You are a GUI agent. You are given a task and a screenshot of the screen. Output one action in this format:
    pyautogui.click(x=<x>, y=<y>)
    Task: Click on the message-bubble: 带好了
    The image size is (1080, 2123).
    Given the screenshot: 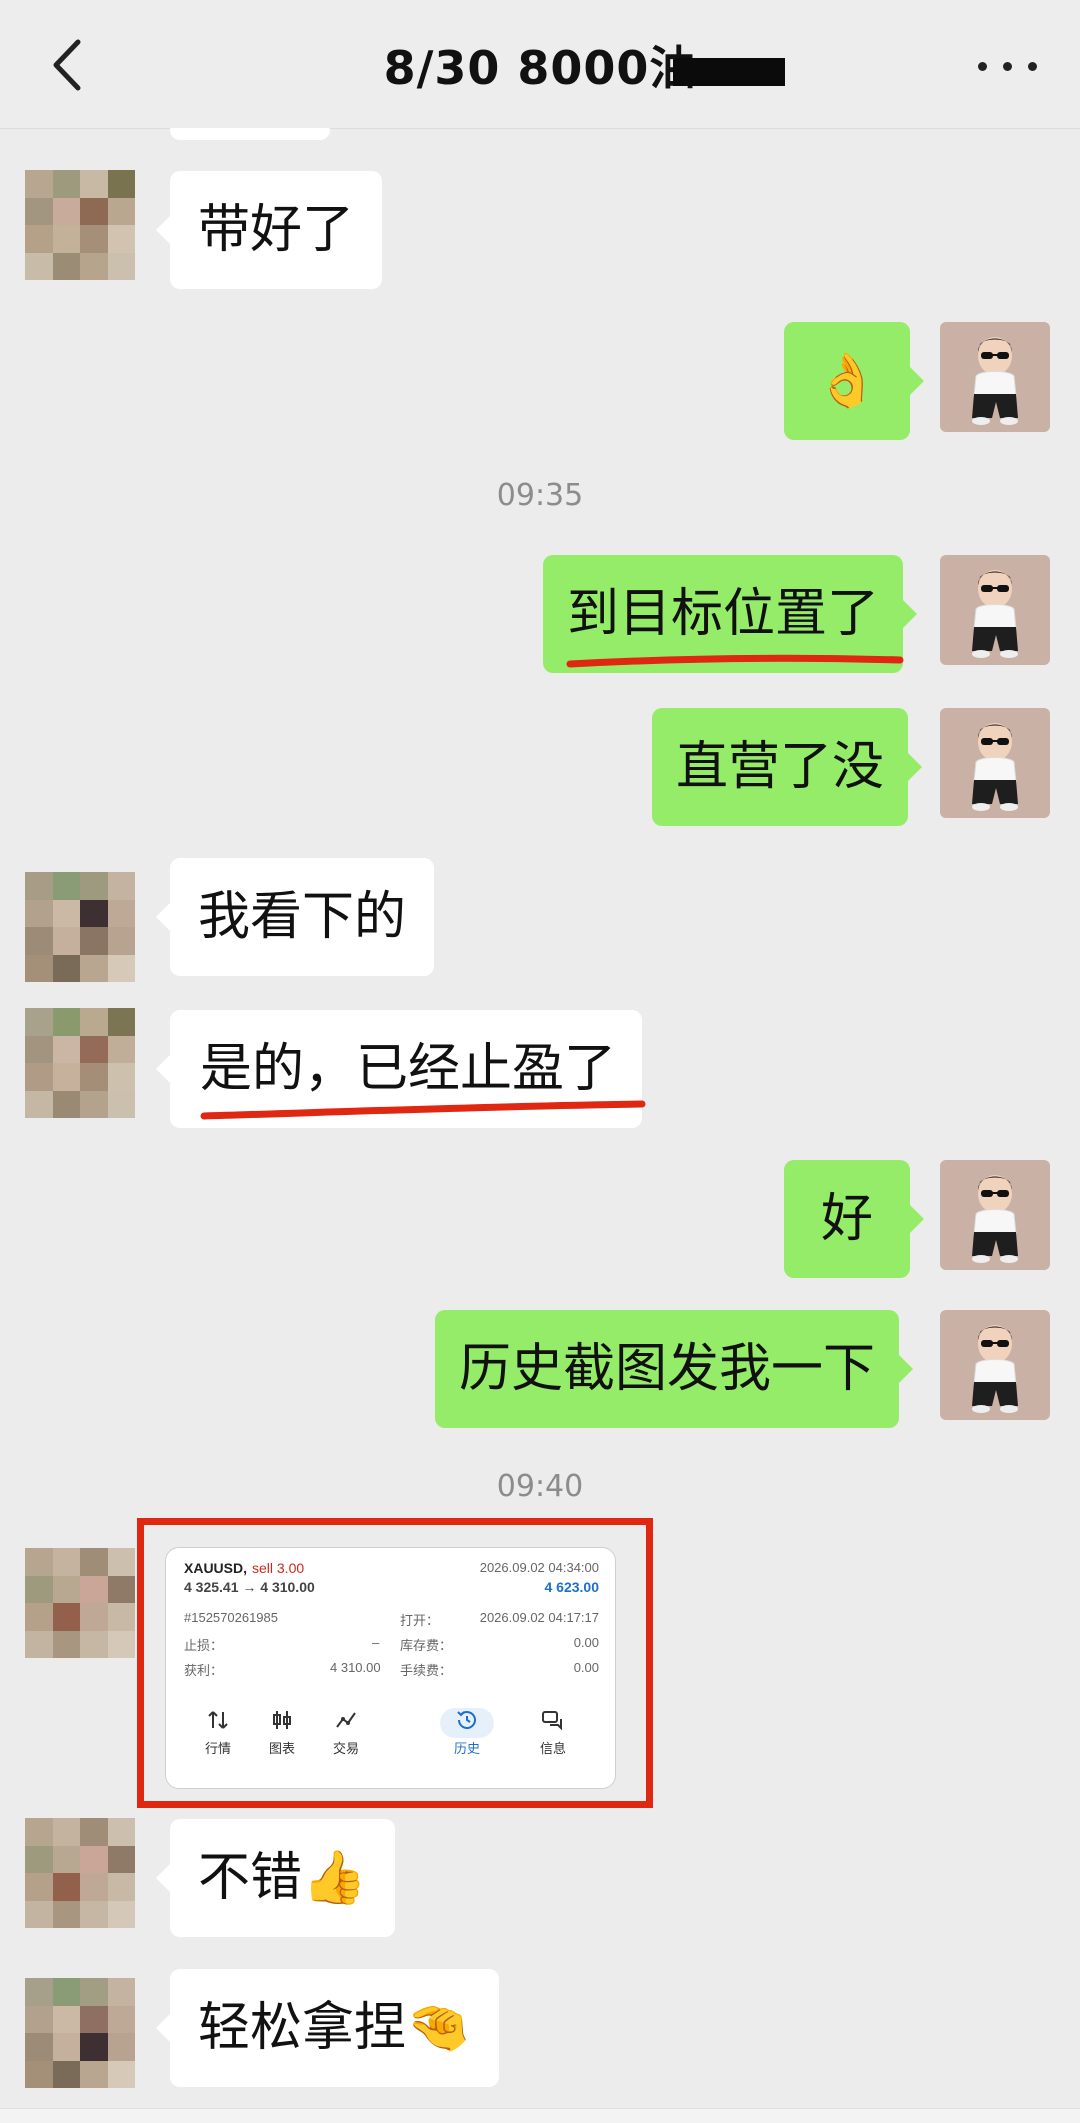 What is the action you would take?
    pyautogui.click(x=269, y=230)
    